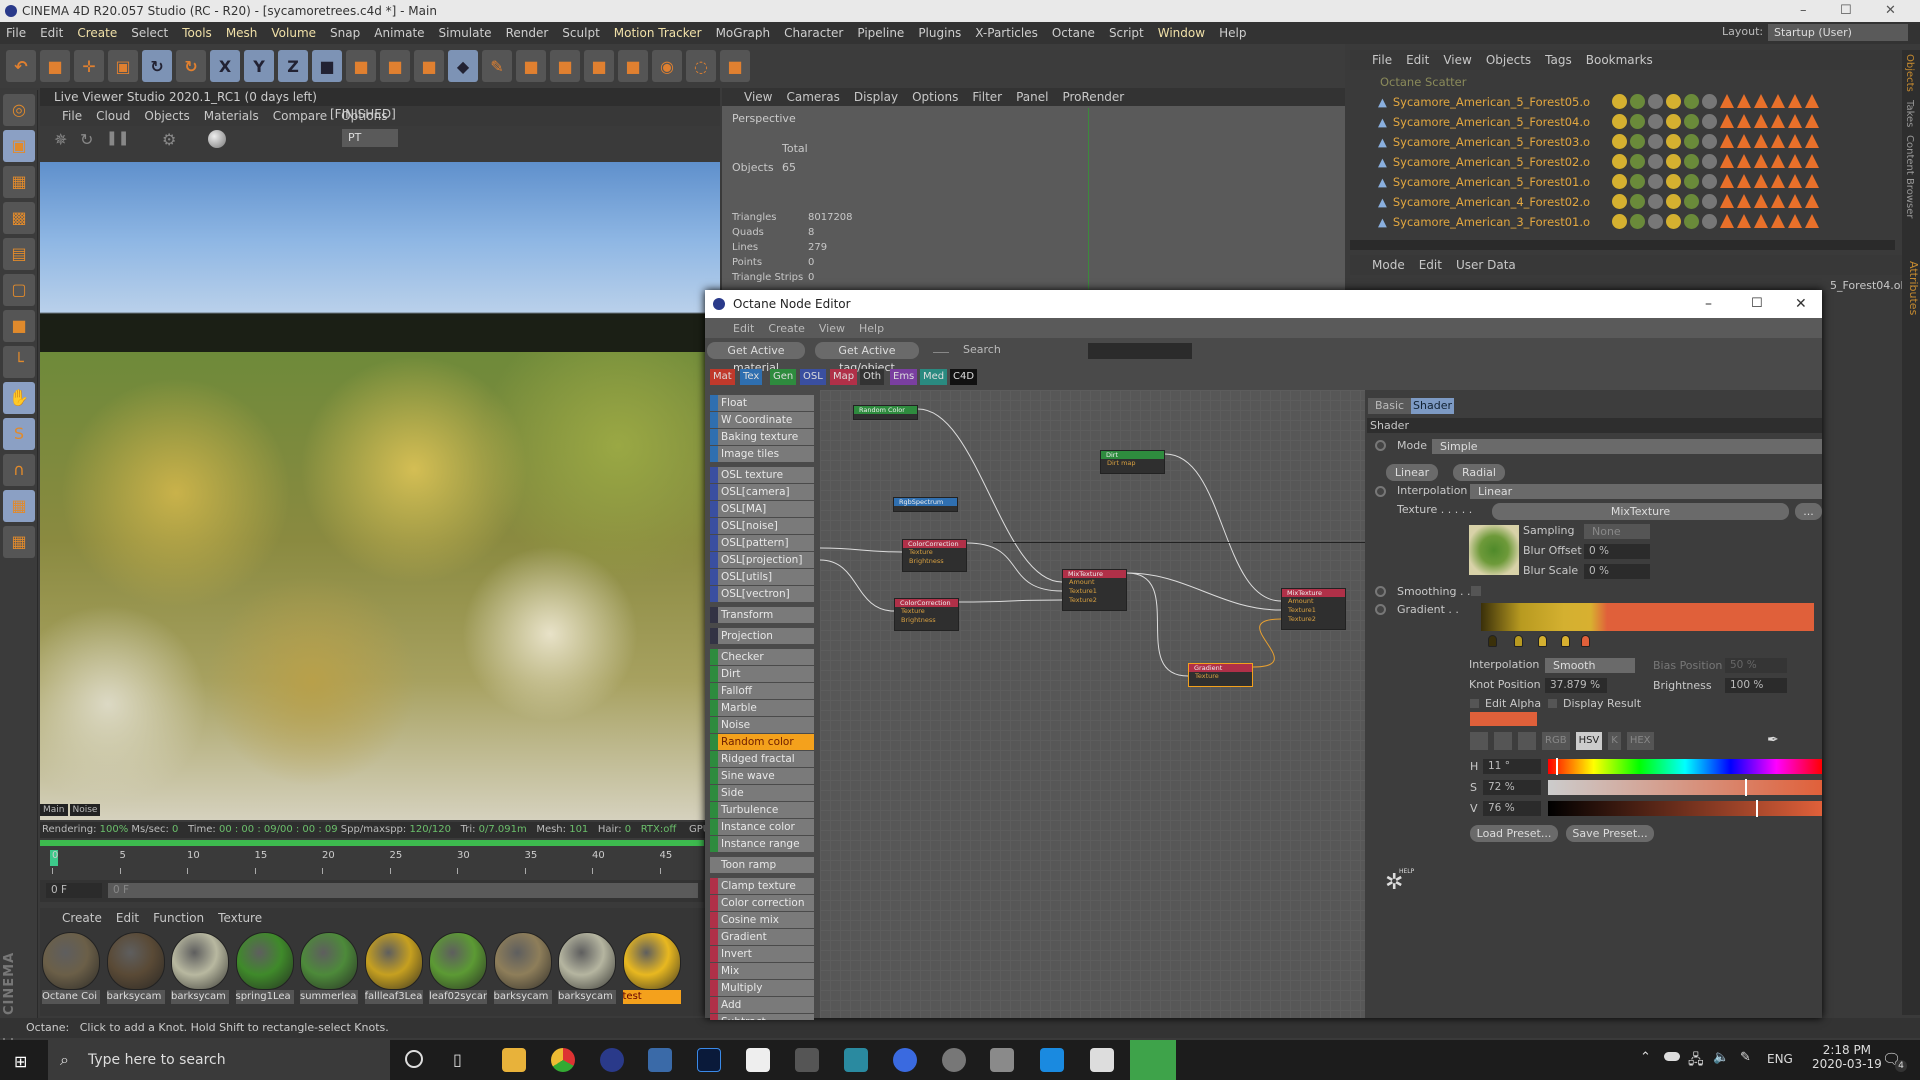 Image resolution: width=1920 pixels, height=1080 pixels. Describe the element at coordinates (934, 555) in the screenshot. I see `node-cc1: ColorCorrection Texture Brightness` at that location.